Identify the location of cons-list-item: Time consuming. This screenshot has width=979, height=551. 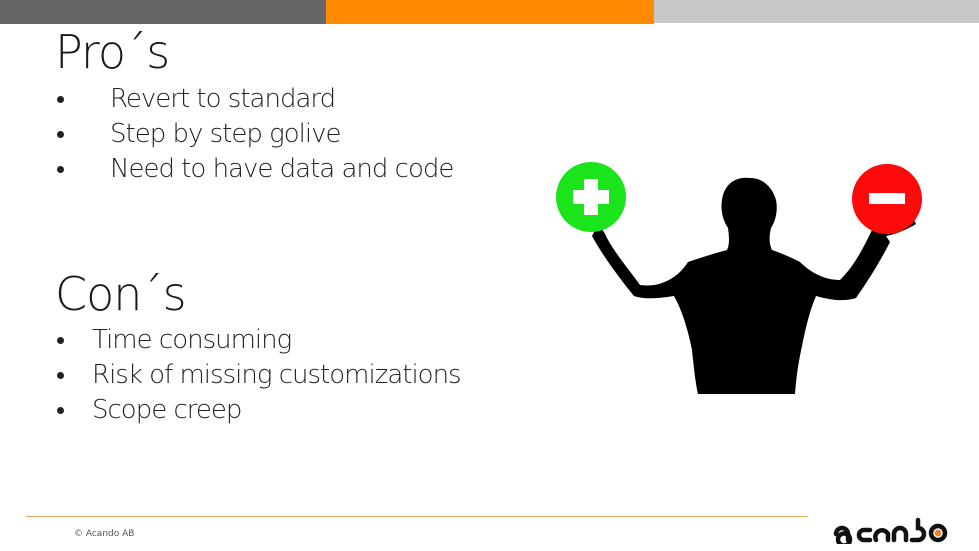
(258, 340).